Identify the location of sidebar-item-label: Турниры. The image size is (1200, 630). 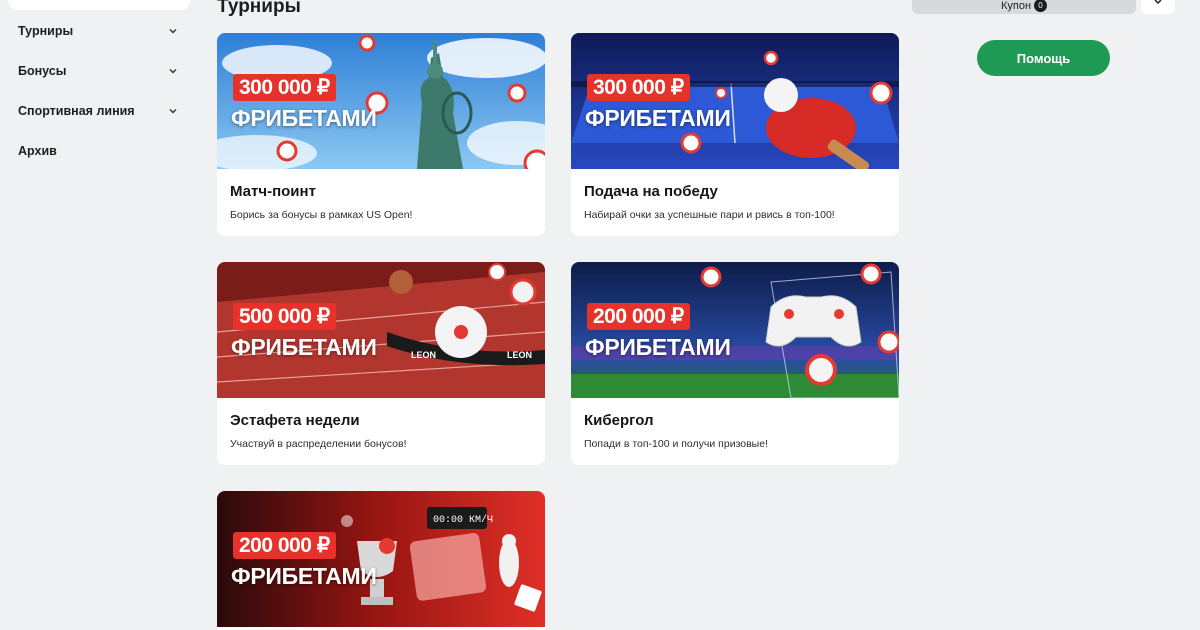
(46, 31).